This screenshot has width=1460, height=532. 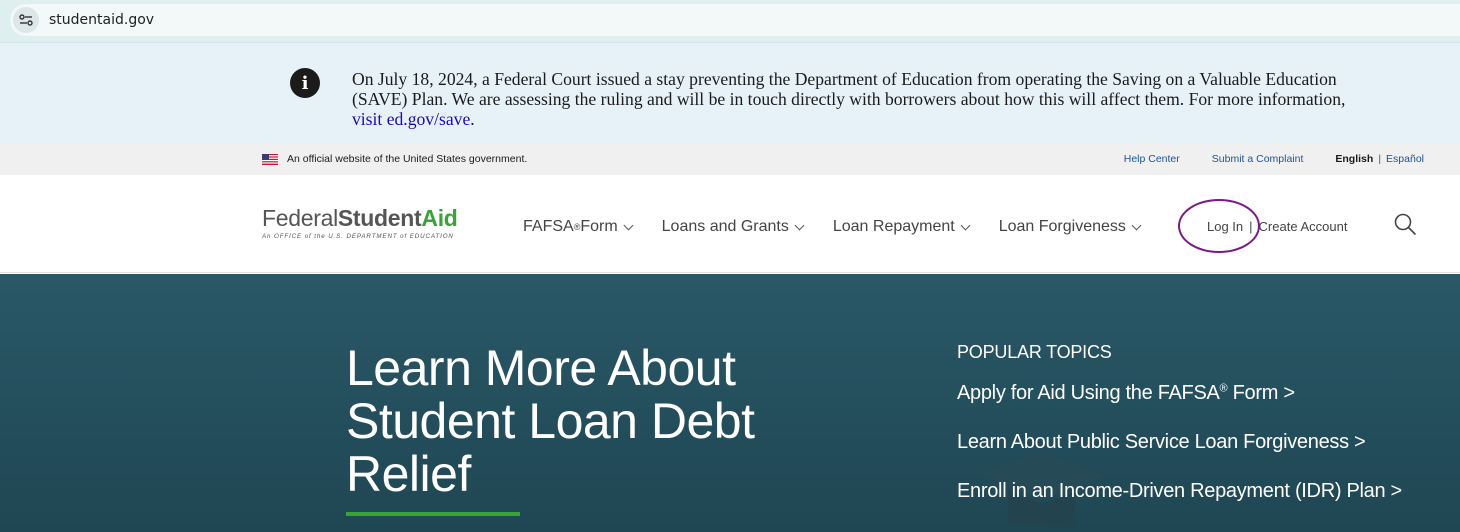 What do you see at coordinates (578, 227) in the screenshot?
I see `nav-fafsa-form: FAFSA ® Form` at bounding box center [578, 227].